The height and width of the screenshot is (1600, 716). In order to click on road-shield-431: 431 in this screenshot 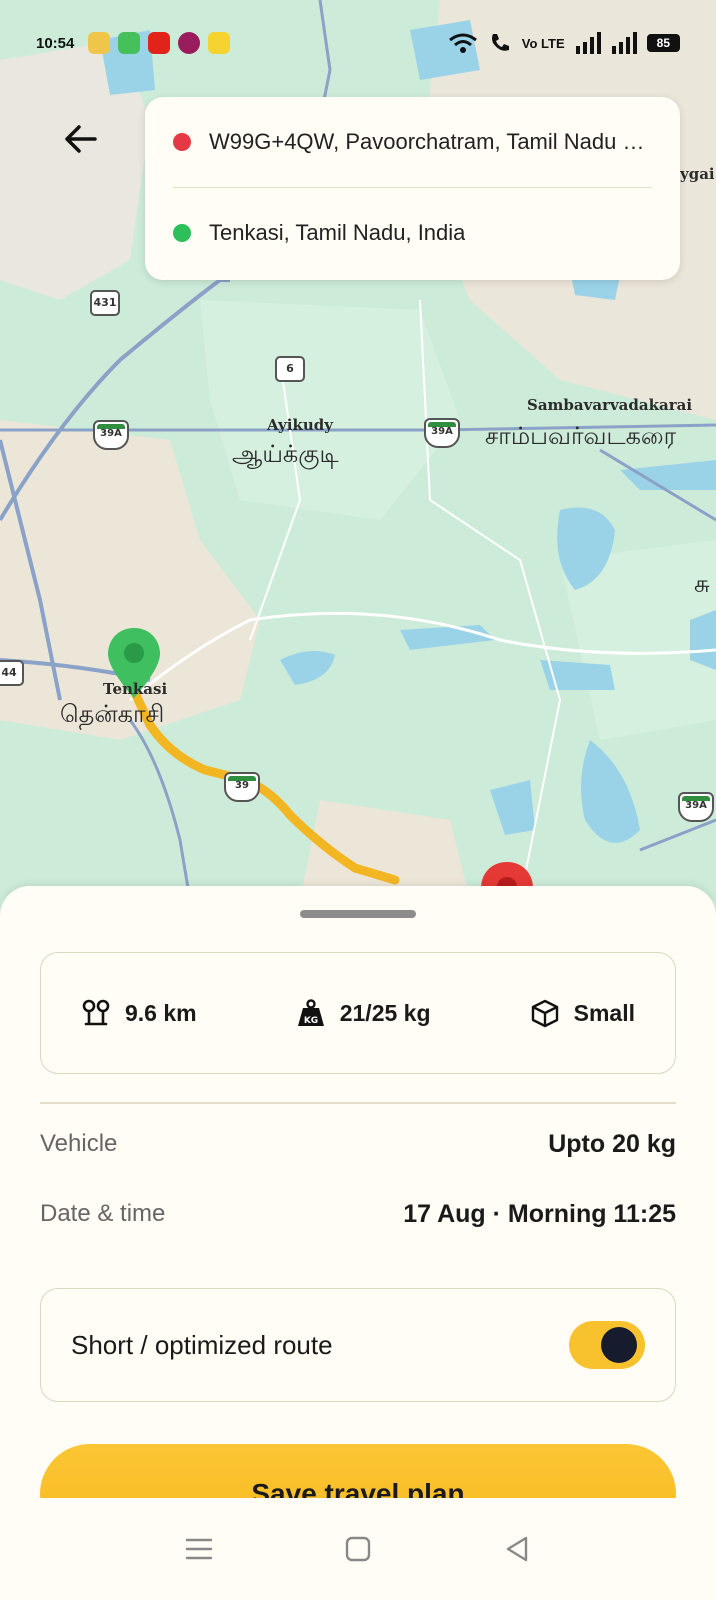, I will do `click(105, 303)`.